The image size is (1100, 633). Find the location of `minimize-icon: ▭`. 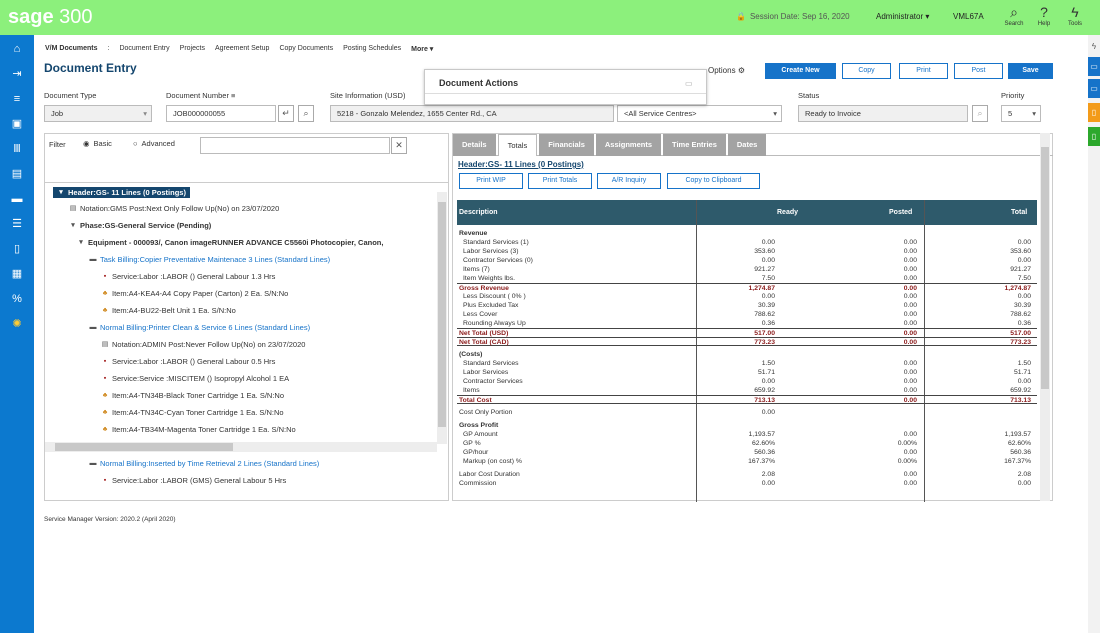

minimize-icon: ▭ is located at coordinates (689, 83).